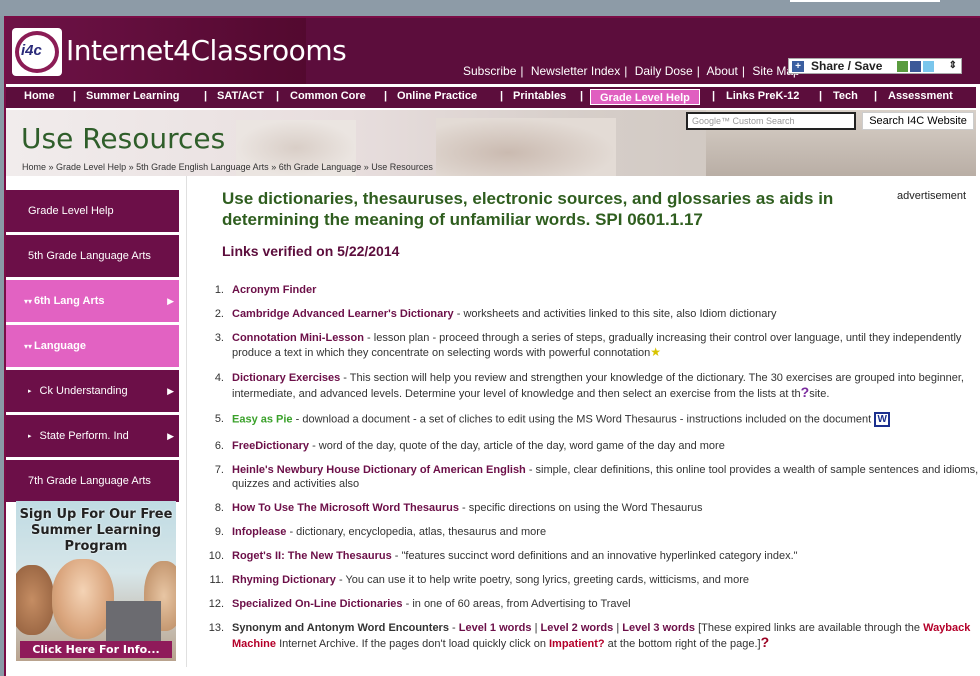  What do you see at coordinates (645, 97) in the screenshot?
I see `nav-grade-level-help: Grade Level Help` at bounding box center [645, 97].